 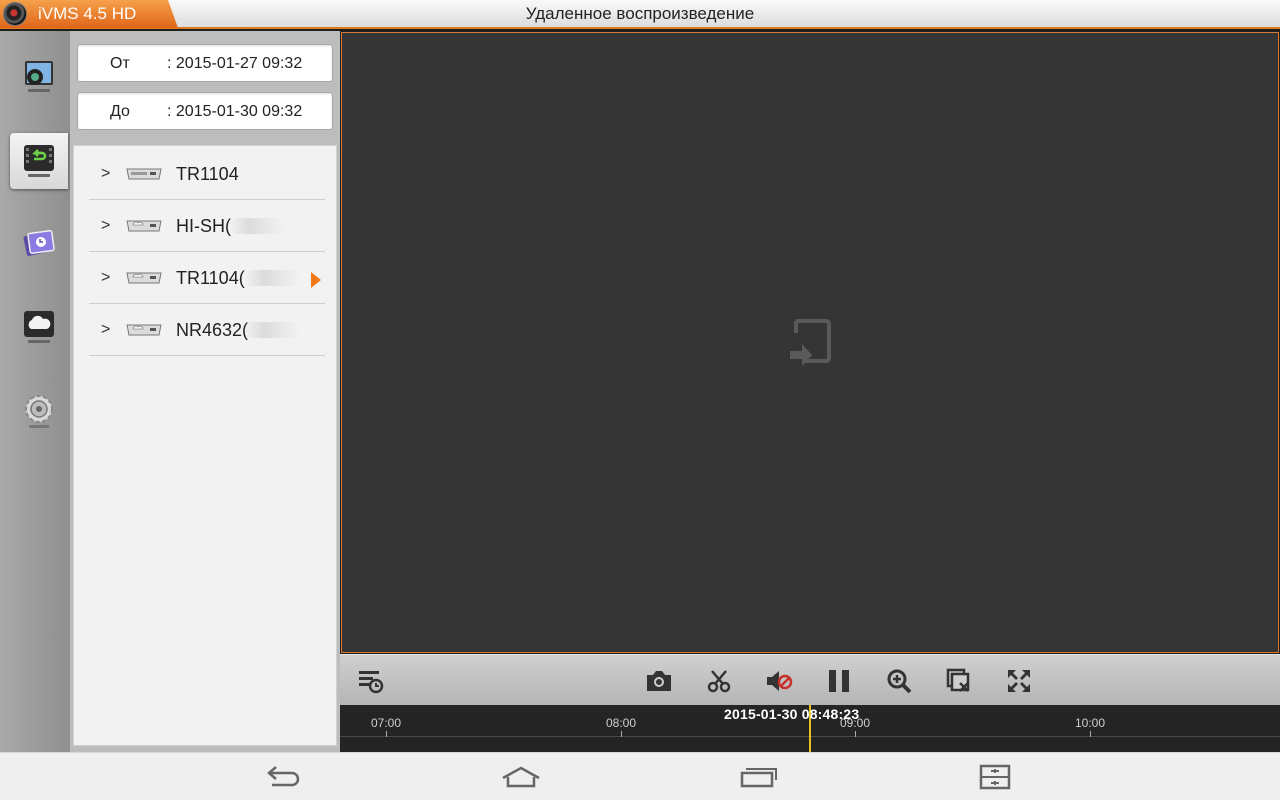 I want to click on snapshot-button, so click(x=659, y=681).